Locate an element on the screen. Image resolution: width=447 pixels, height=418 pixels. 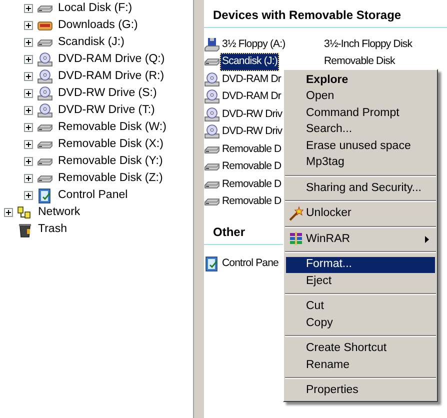
menu-item: Rename is located at coordinates (360, 365).